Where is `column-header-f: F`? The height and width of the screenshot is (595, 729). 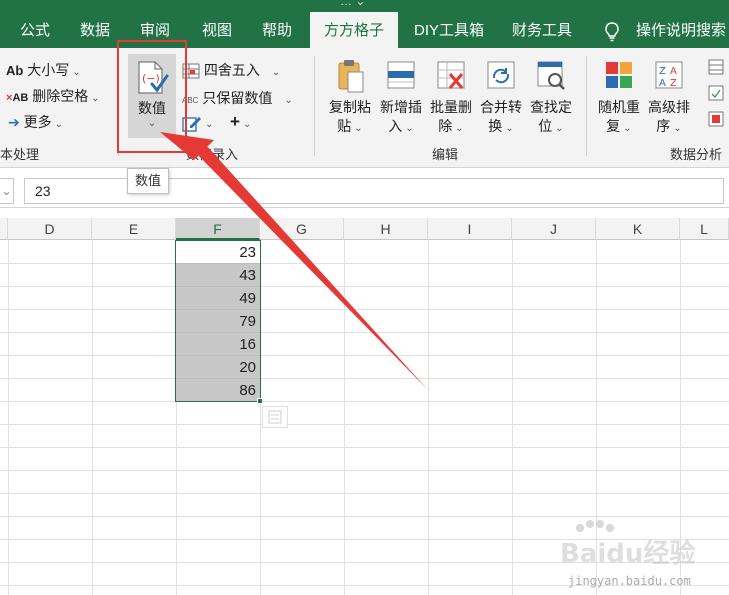
column-header-f: F is located at coordinates (218, 229).